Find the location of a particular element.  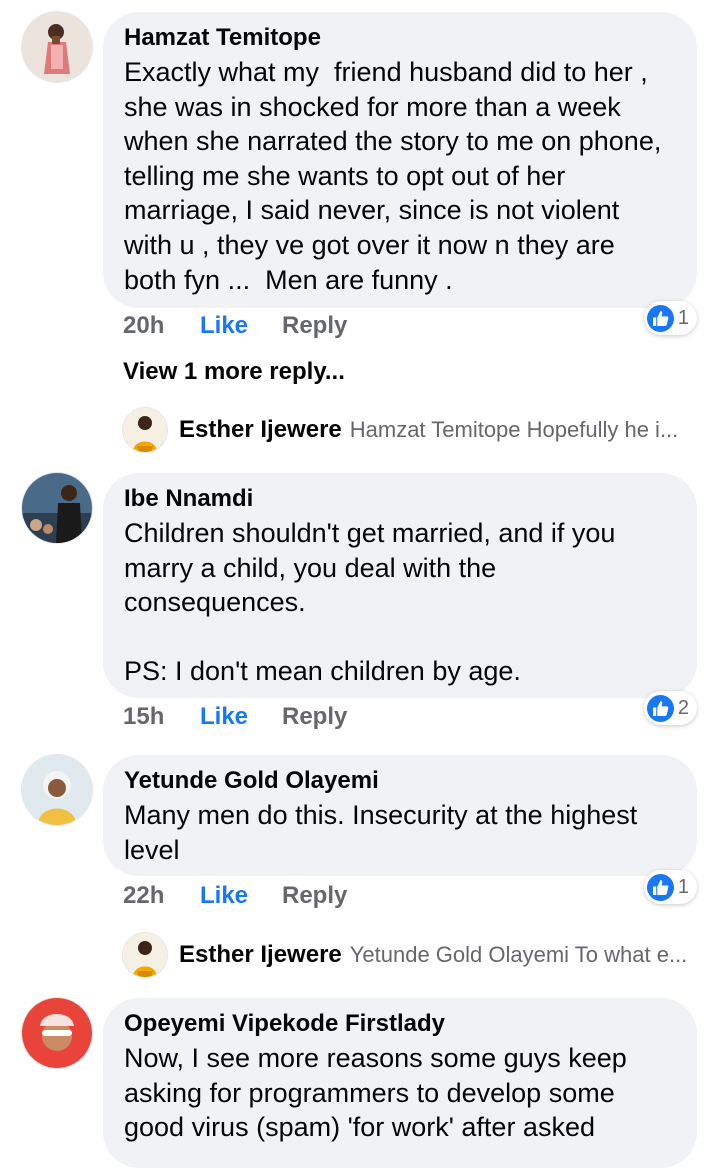

comment-author: Ibe Nnamdi is located at coordinates (399, 499).